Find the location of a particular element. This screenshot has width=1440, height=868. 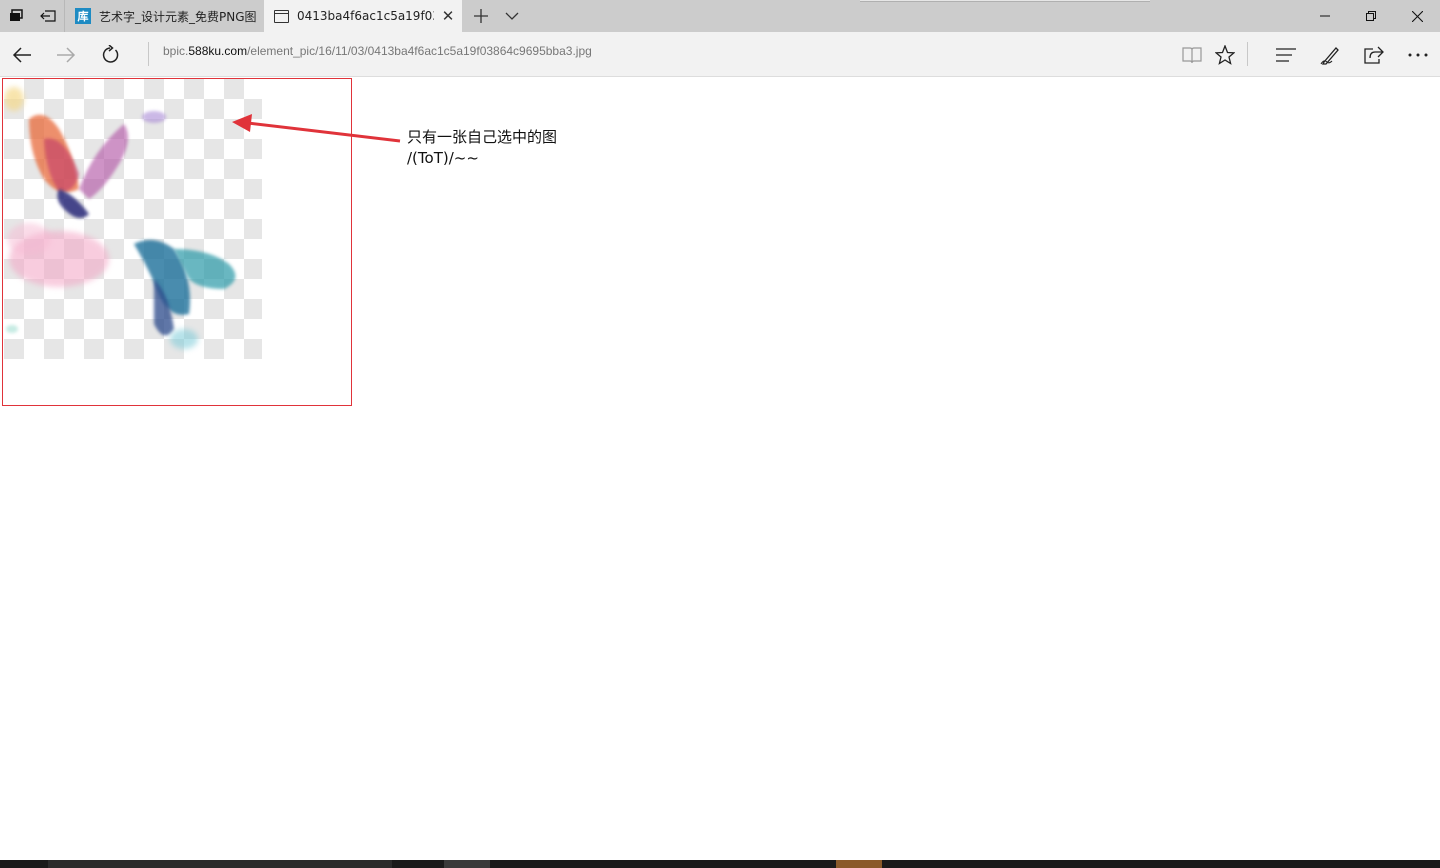

url-prefix: bpic. is located at coordinates (176, 51).